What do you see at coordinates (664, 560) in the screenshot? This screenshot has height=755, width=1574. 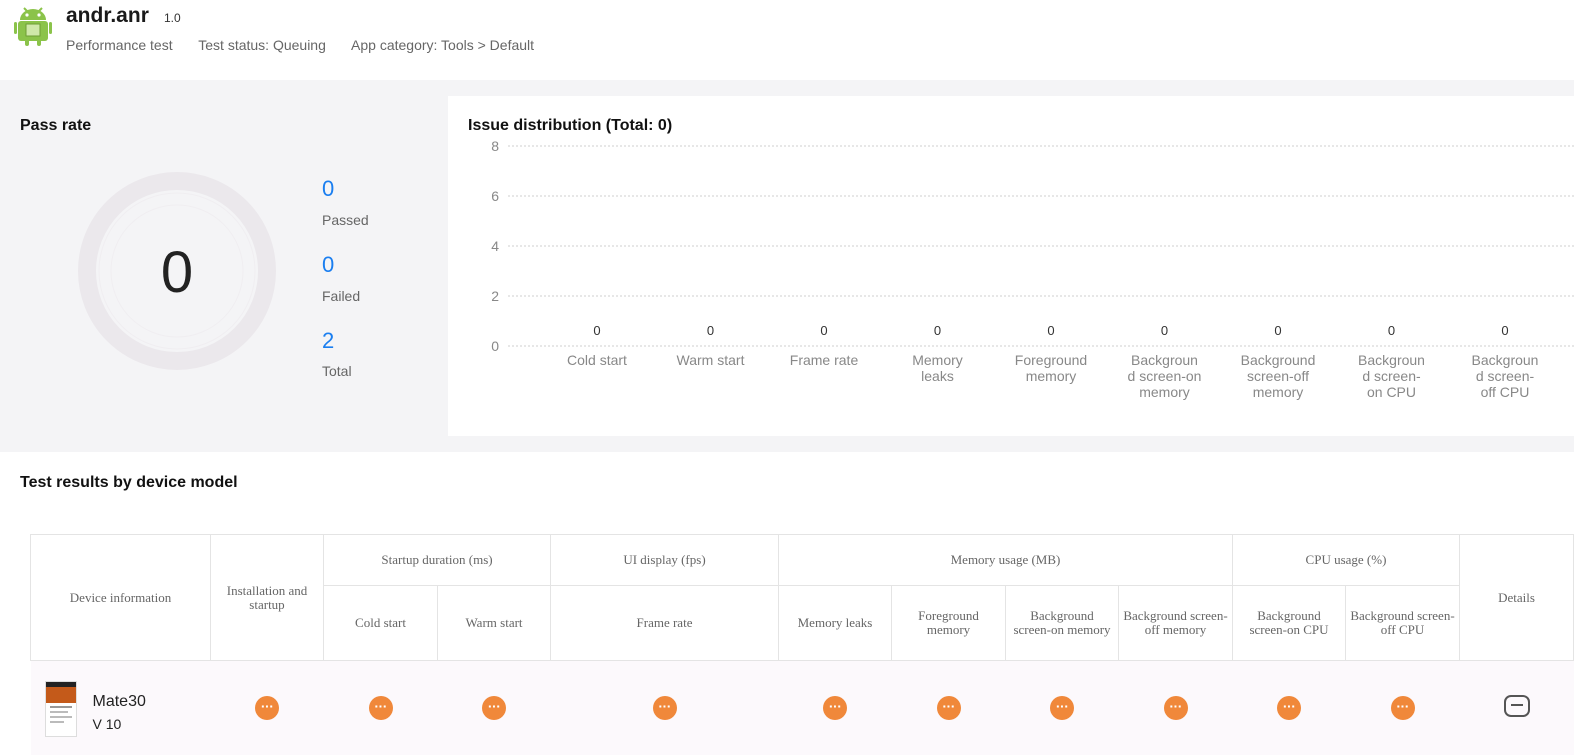 I see `header-ui-display: UI display (fps)` at bounding box center [664, 560].